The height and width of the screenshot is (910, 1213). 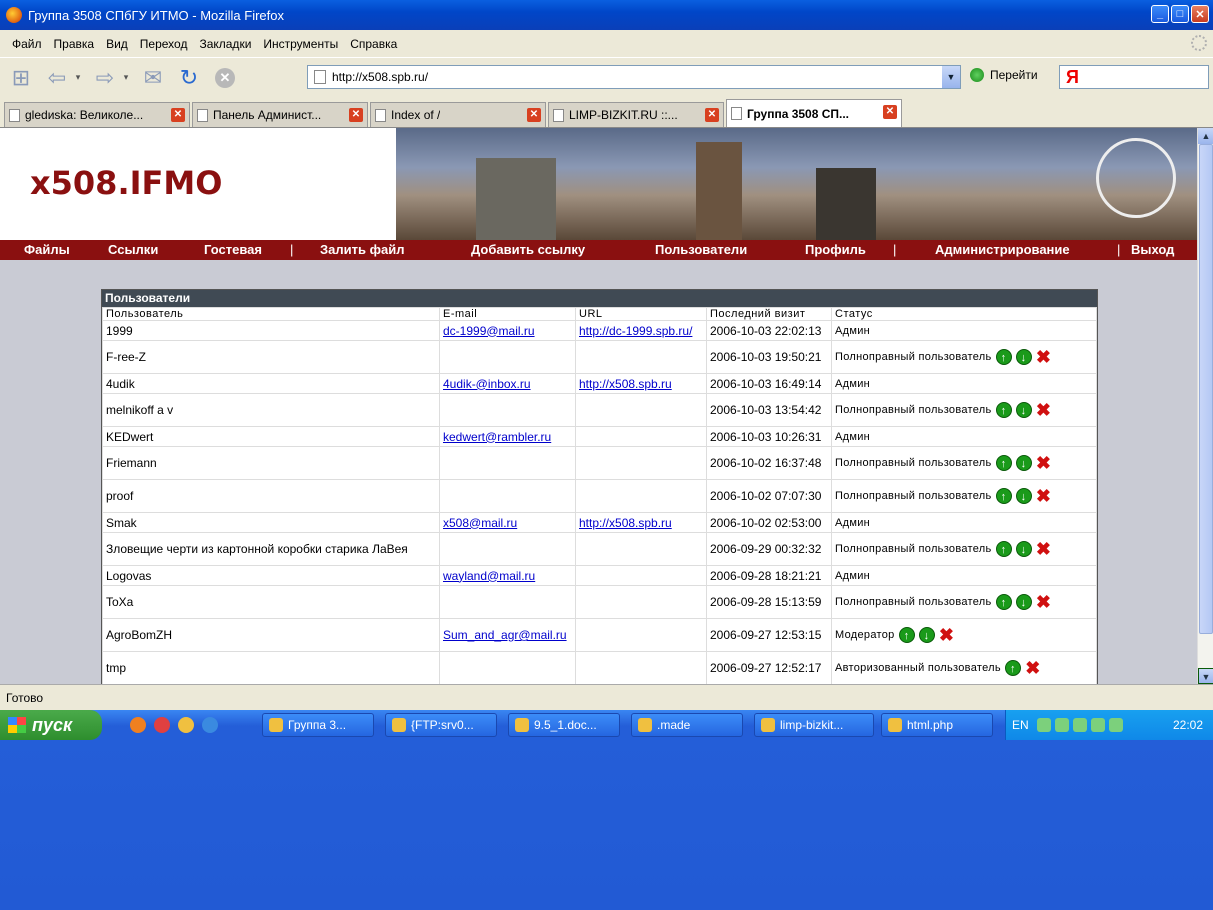 What do you see at coordinates (1072, 77) in the screenshot?
I see `yandex-logo: Я` at bounding box center [1072, 77].